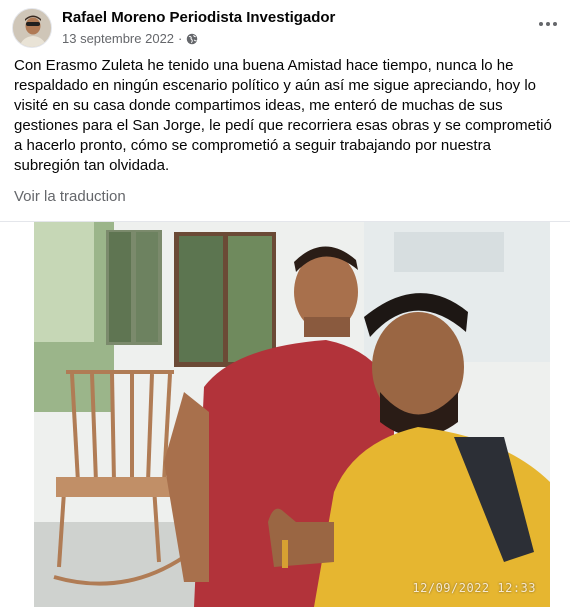  I want to click on photo-timestamp: 12/09/2022 12:33, so click(474, 588).